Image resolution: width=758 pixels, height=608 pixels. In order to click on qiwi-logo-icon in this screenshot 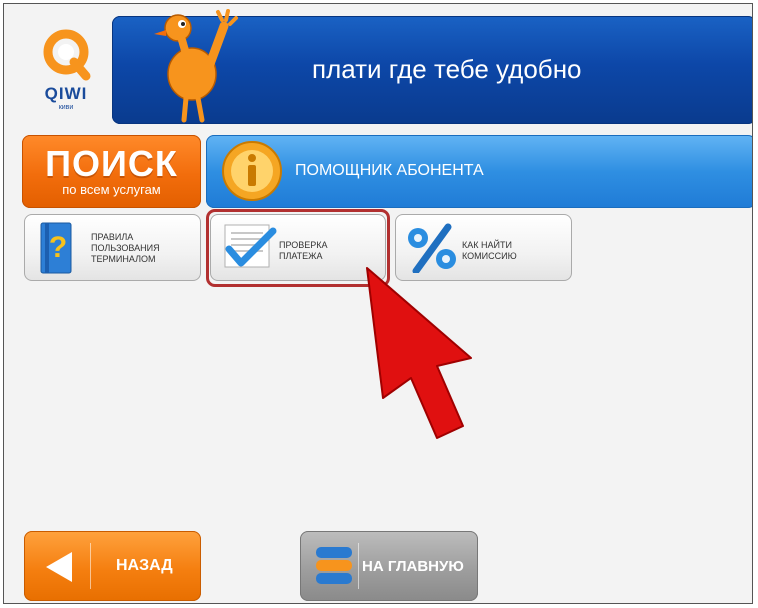, I will do `click(67, 55)`.